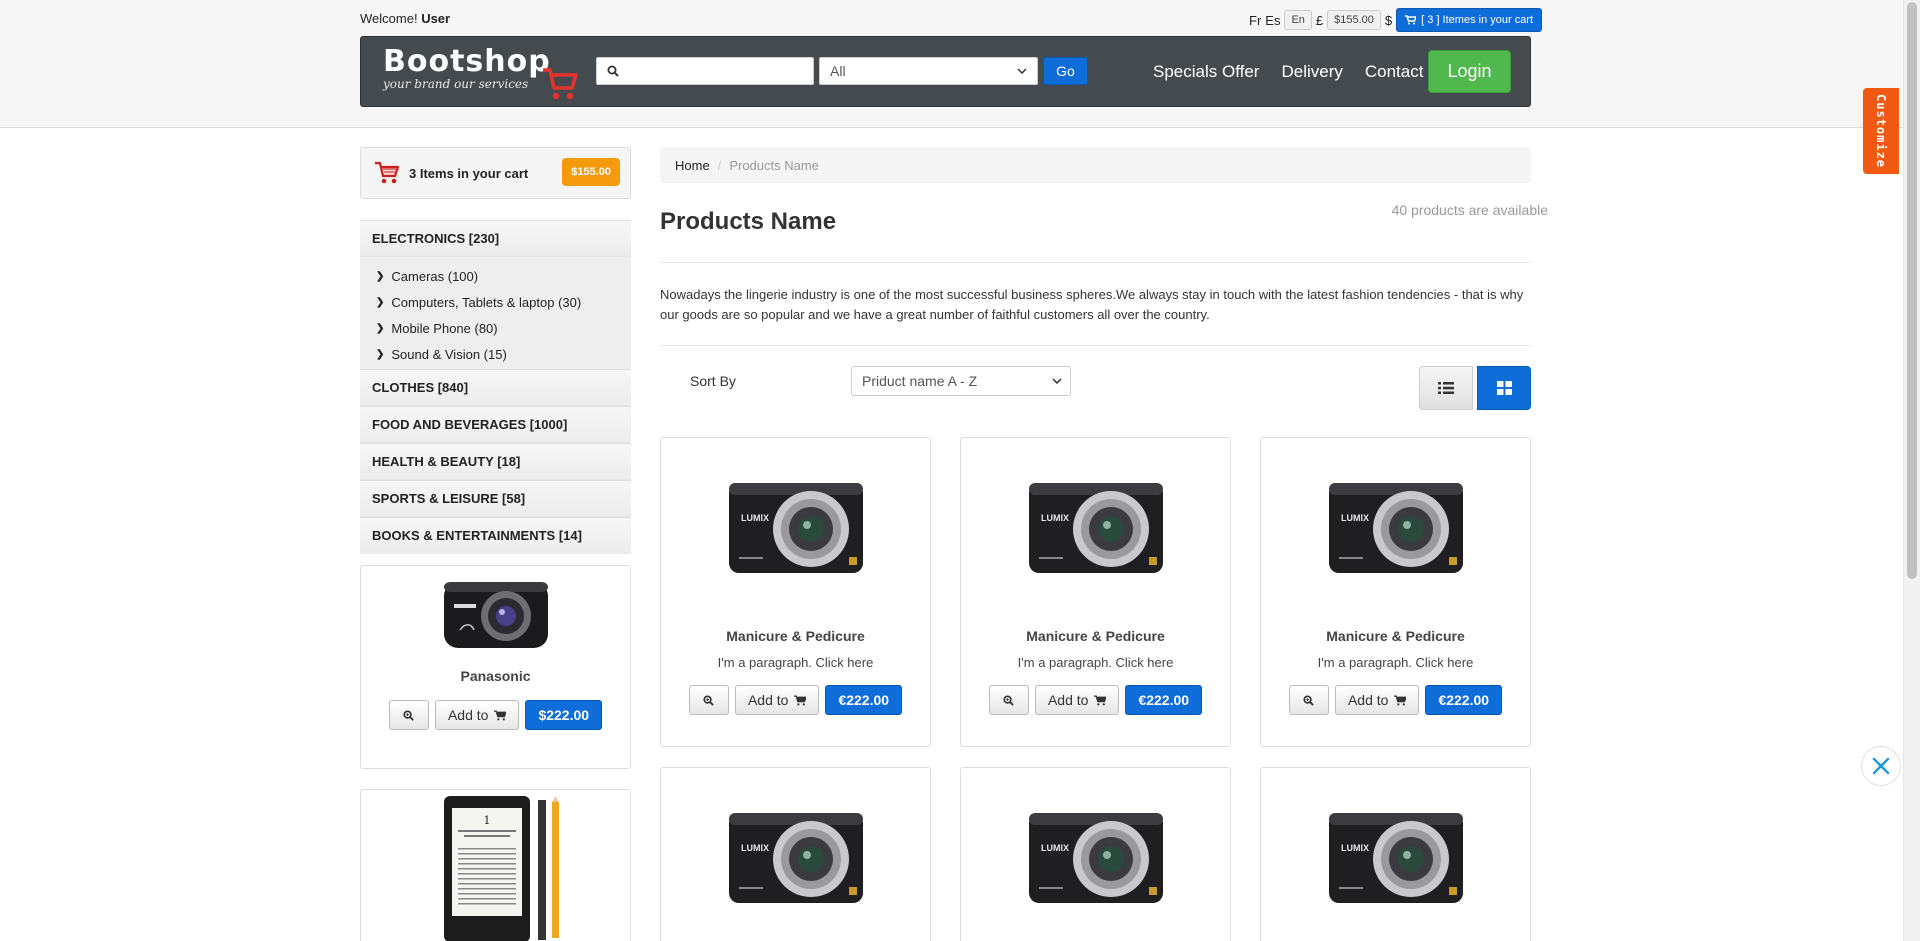 This screenshot has height=941, width=1920. Describe the element at coordinates (495, 328) in the screenshot. I see `subcategory-mobile: ❯ Mobile Phone (80)` at that location.